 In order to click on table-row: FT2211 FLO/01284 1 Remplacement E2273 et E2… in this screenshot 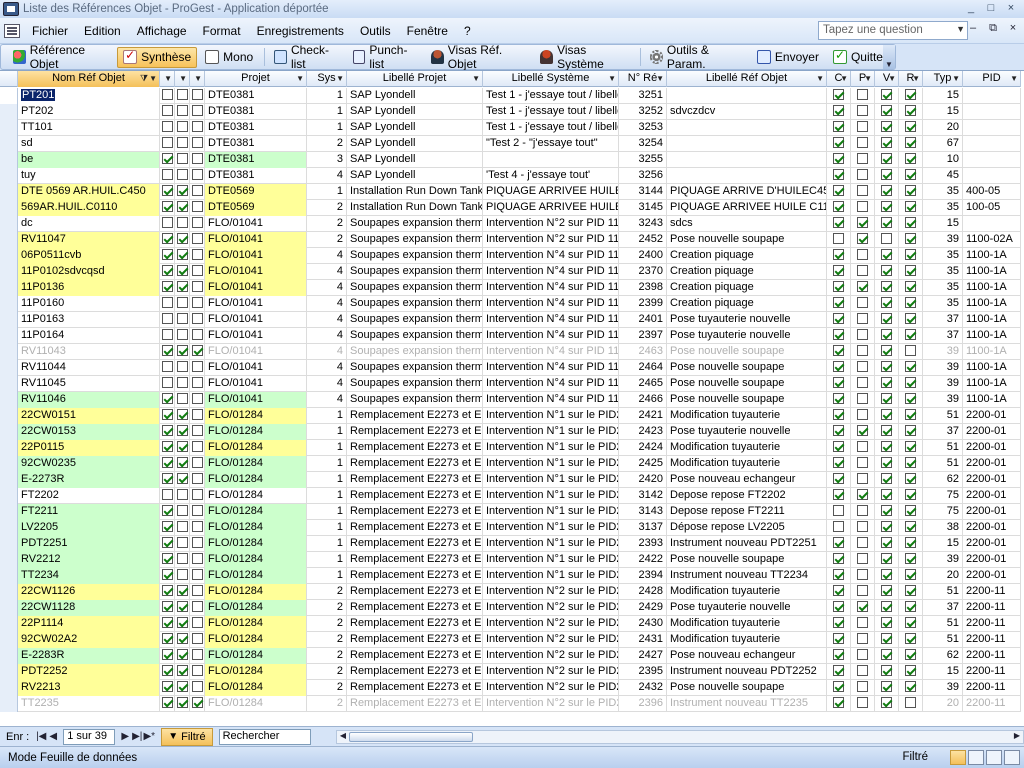, I will do `click(510, 512)`.